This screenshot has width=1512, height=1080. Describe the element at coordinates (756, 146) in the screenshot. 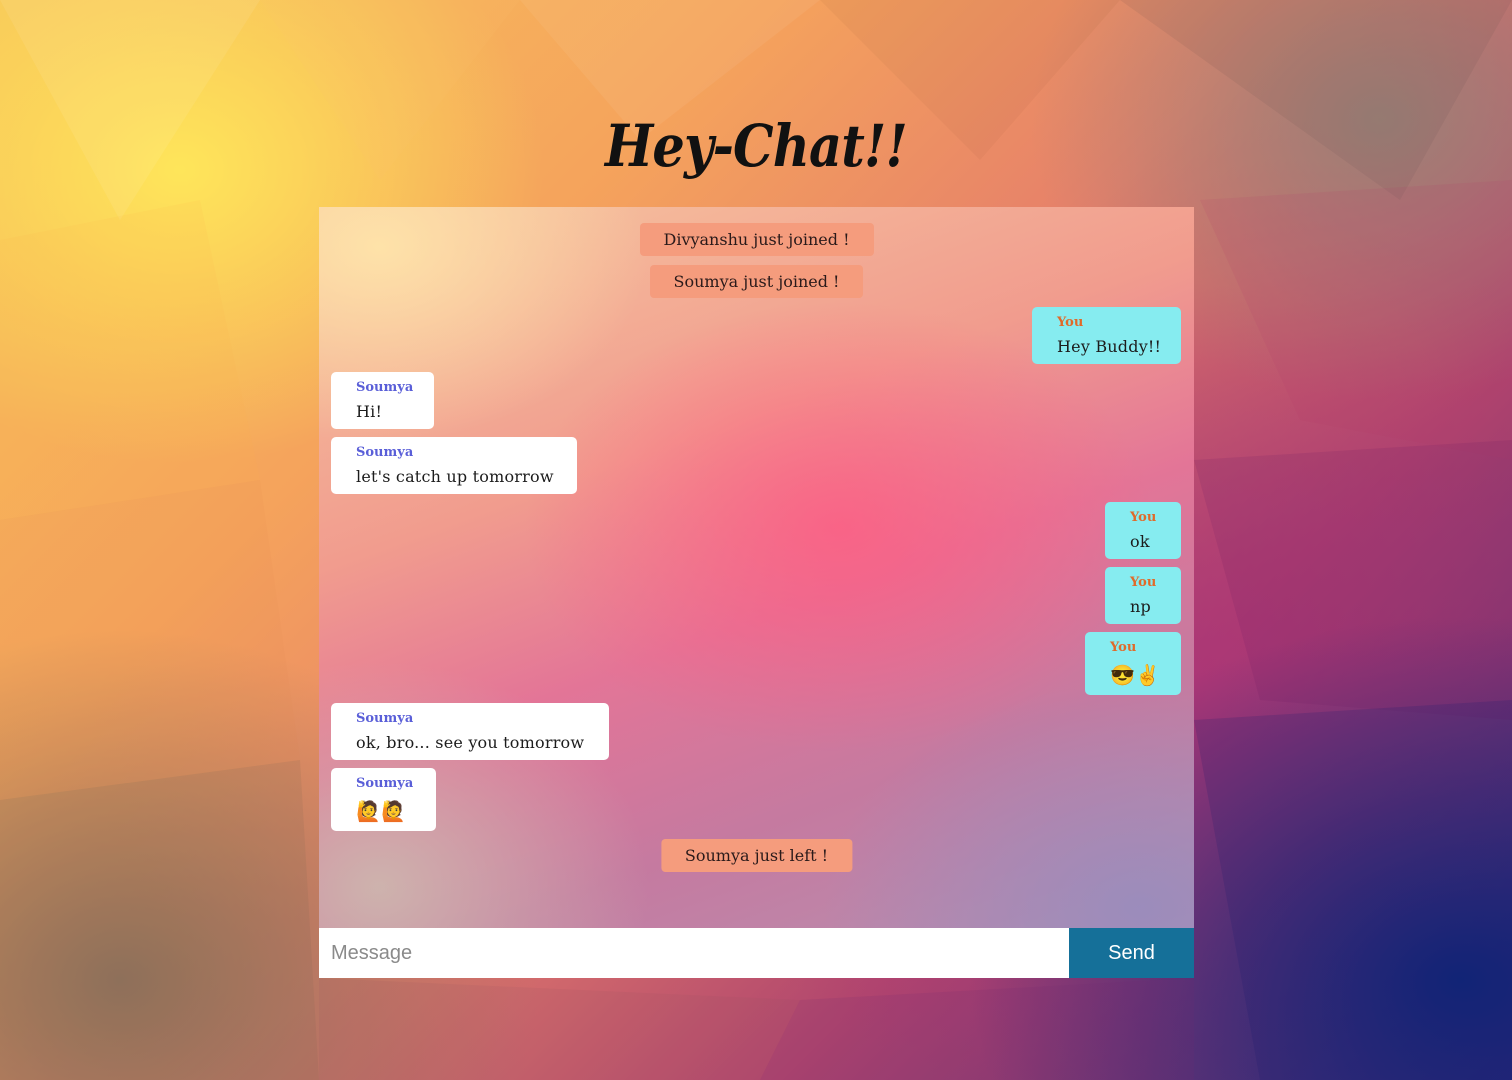

I see `app-title: Hey-Chat!!` at that location.